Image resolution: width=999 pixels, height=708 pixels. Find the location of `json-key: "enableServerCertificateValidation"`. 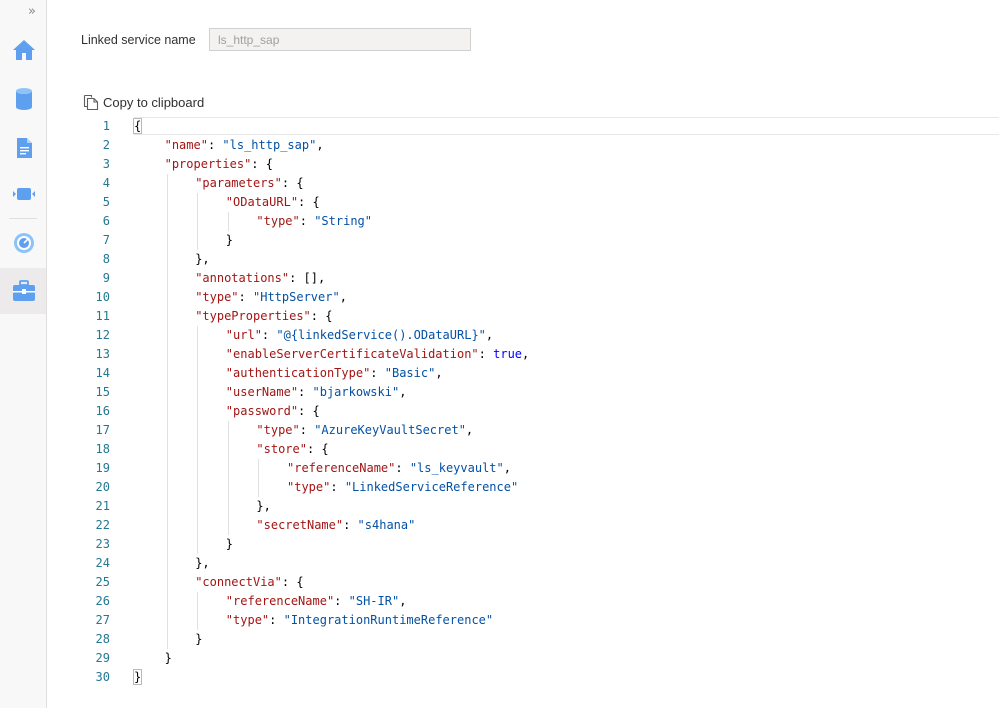

json-key: "enableServerCertificateValidation" is located at coordinates (352, 354).